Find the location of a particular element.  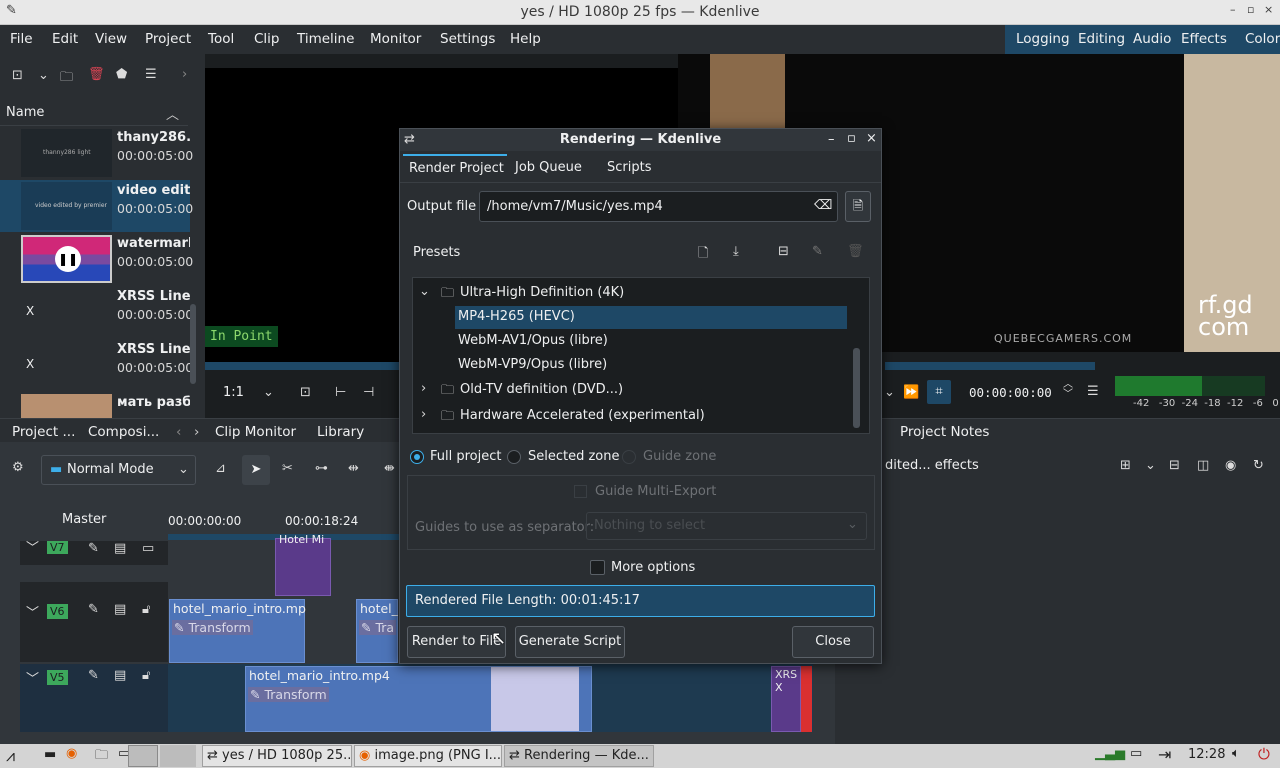

ripple-tool-icon: ⇹ is located at coordinates (353, 468).